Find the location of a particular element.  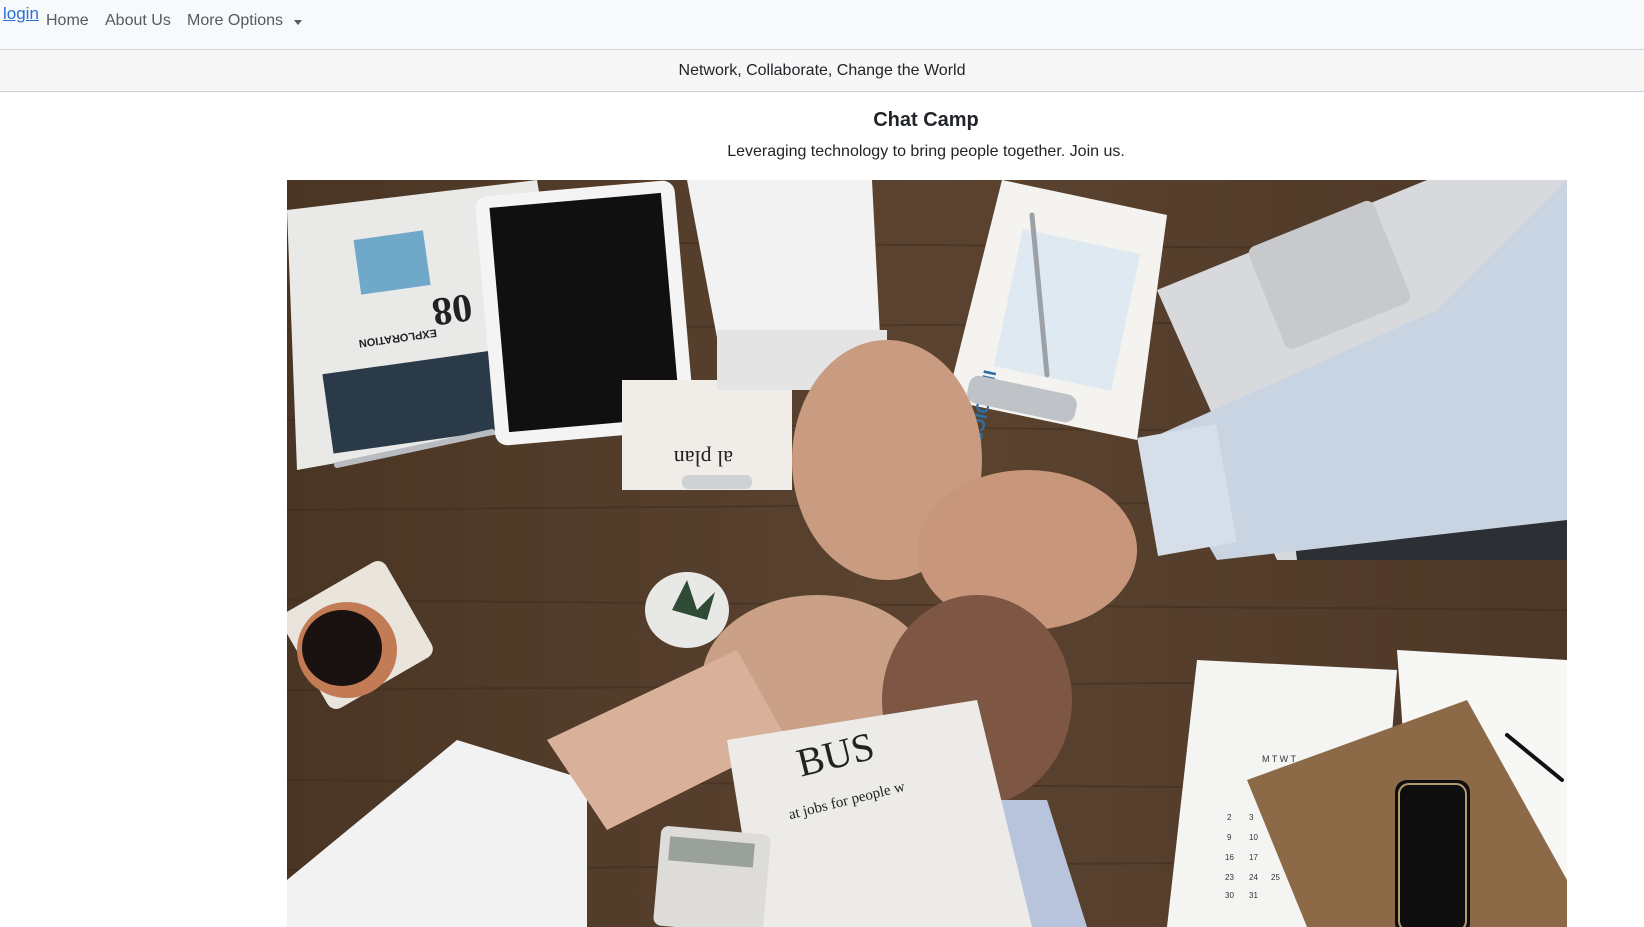

calendar-day: 24 is located at coordinates (1253, 877).